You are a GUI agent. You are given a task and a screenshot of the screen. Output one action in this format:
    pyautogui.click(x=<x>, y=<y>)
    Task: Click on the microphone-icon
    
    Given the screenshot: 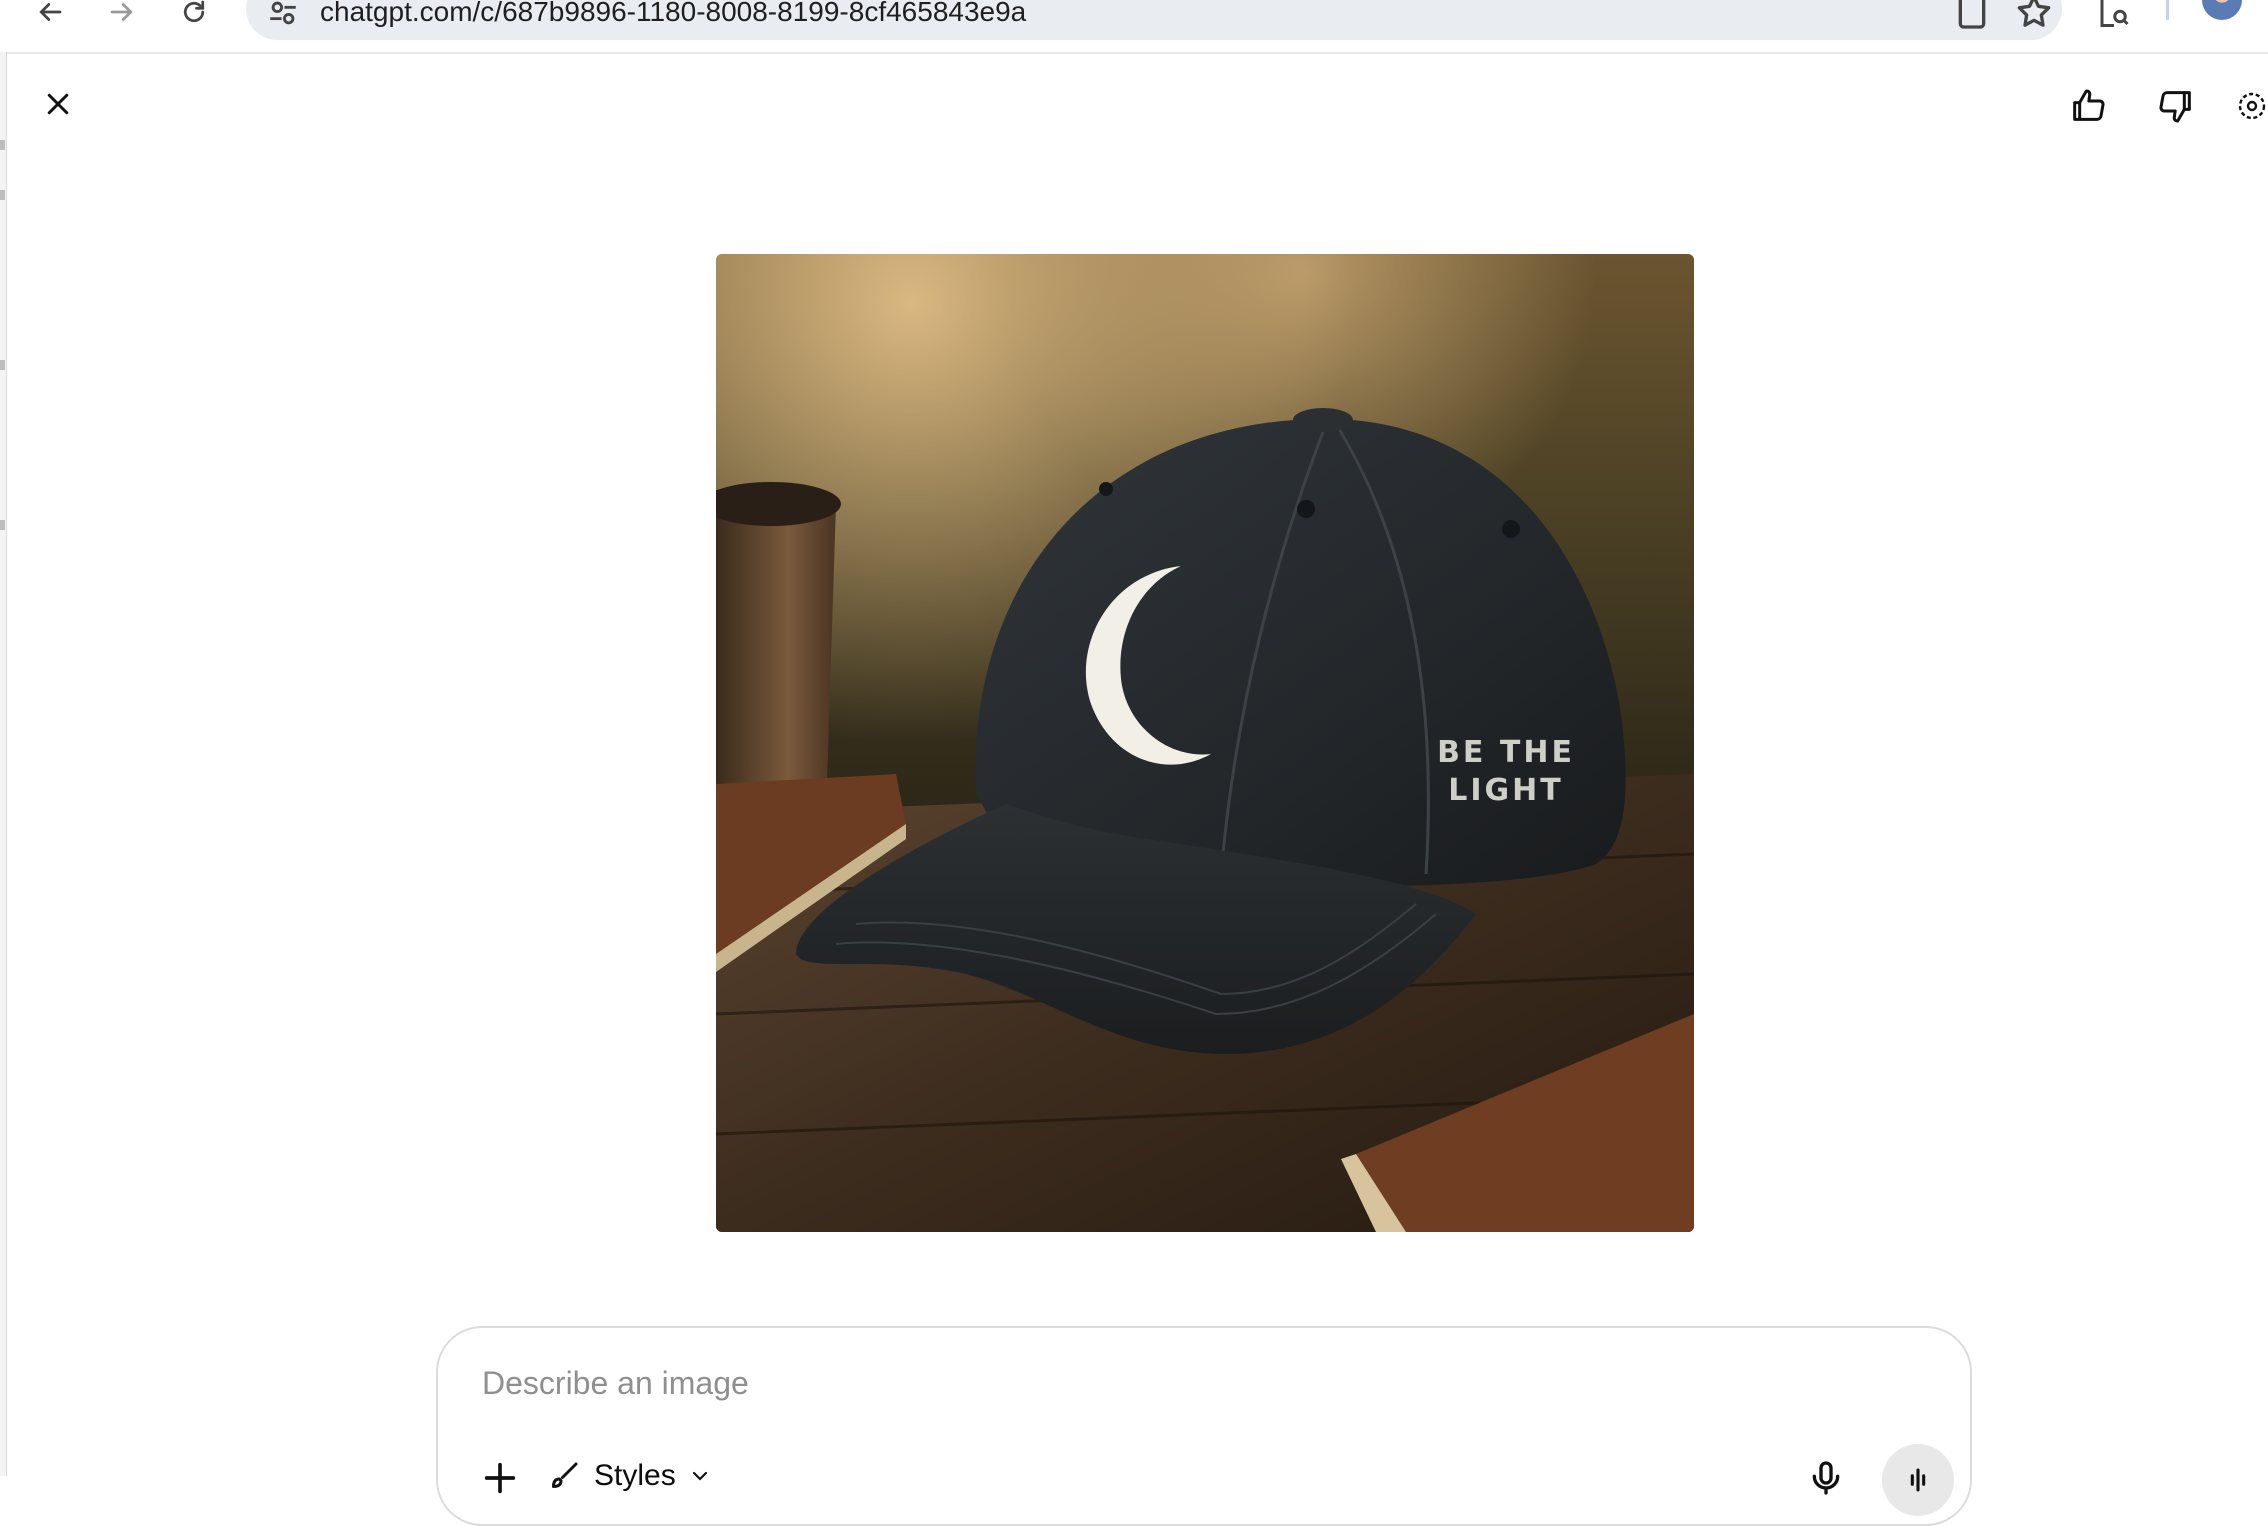 What is the action you would take?
    pyautogui.click(x=1826, y=1478)
    